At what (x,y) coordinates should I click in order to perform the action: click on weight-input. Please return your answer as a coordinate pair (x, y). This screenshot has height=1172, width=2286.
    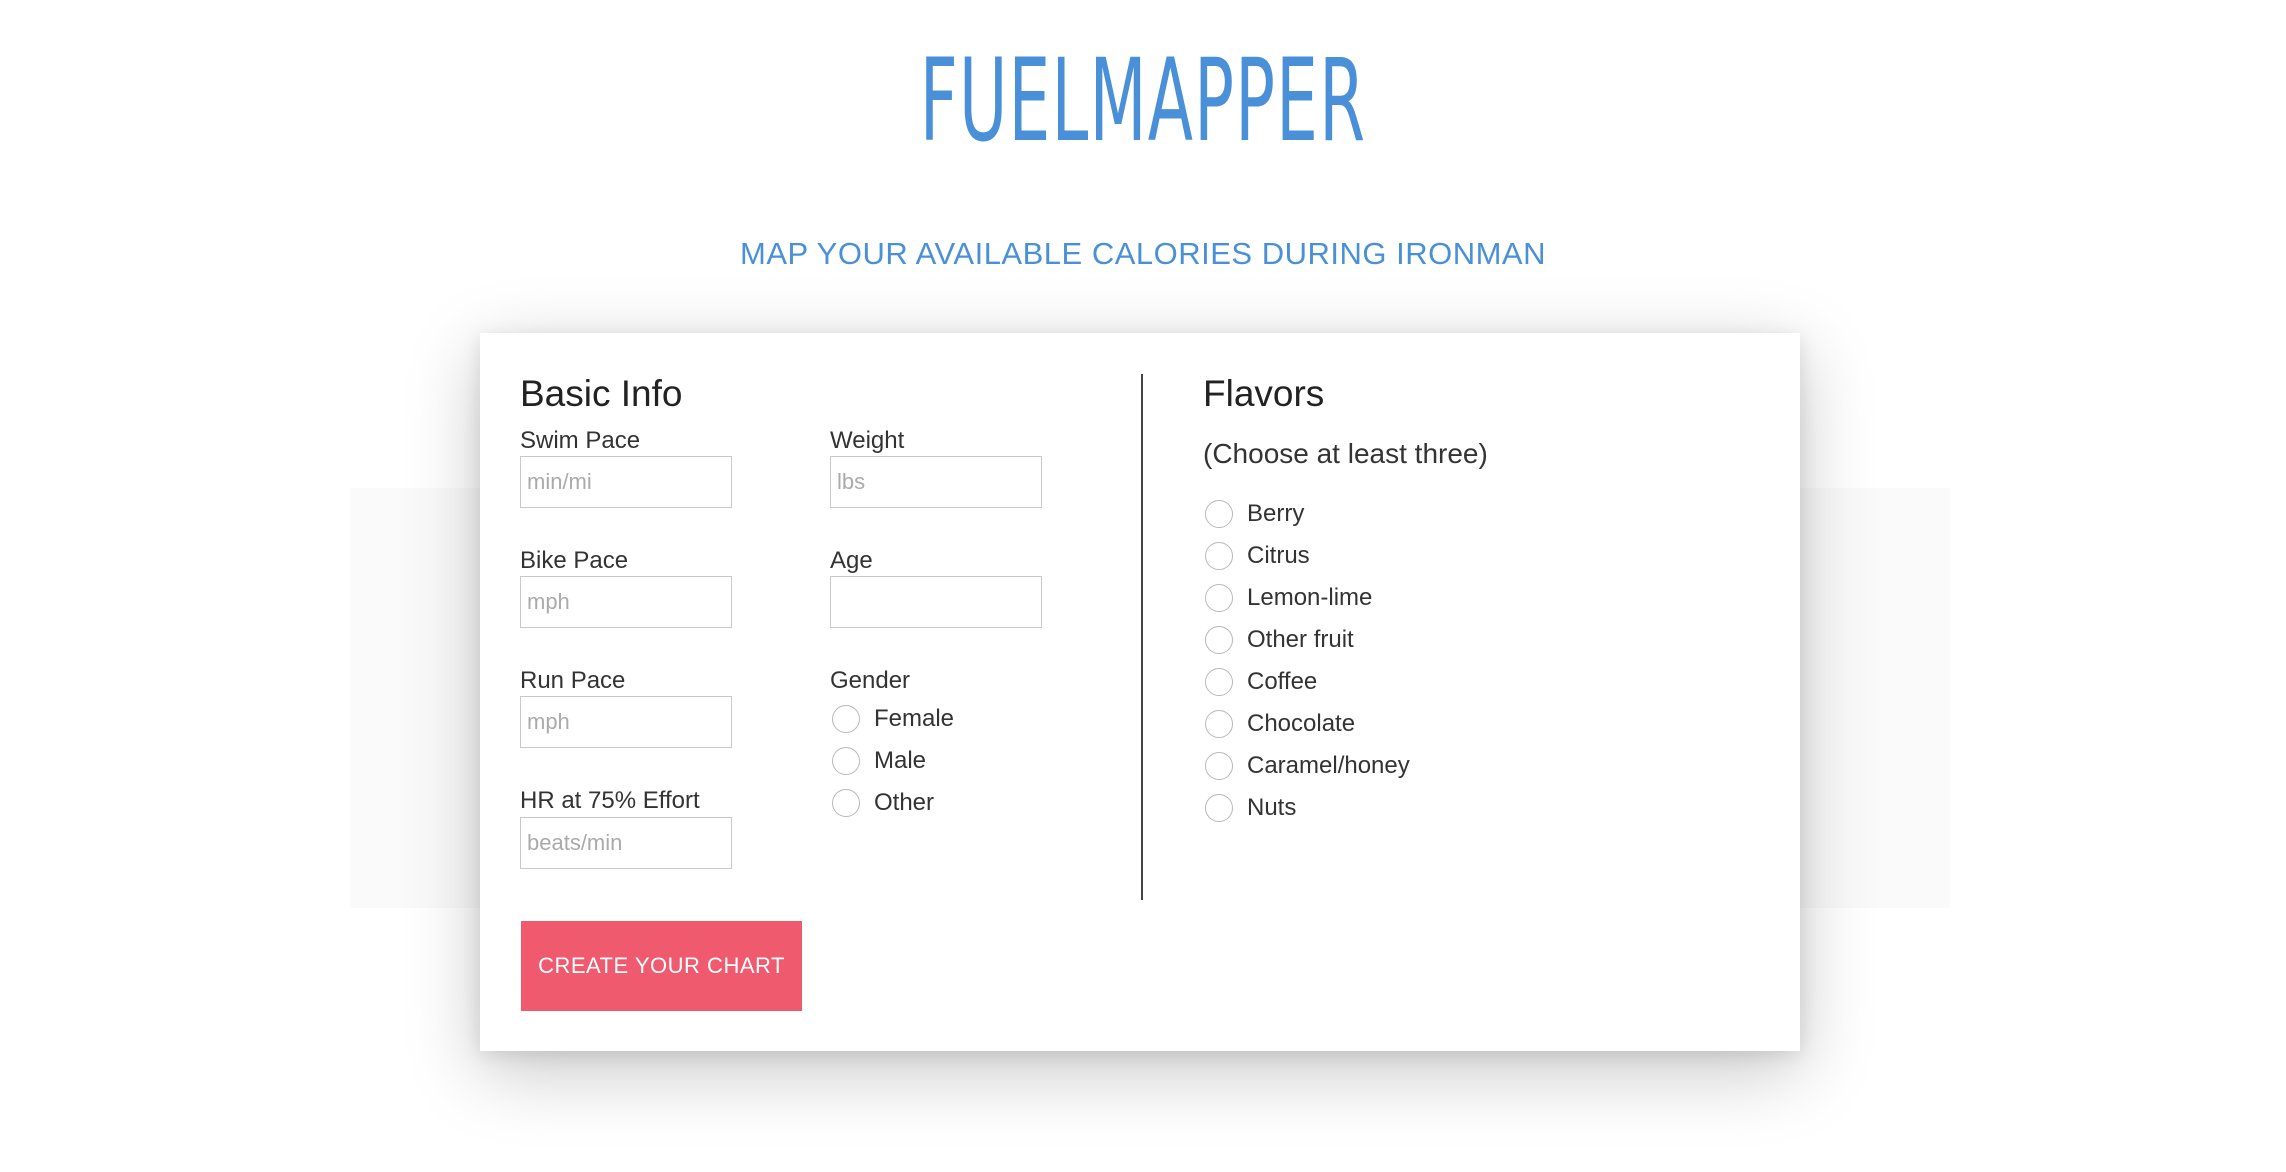
    Looking at the image, I should click on (936, 482).